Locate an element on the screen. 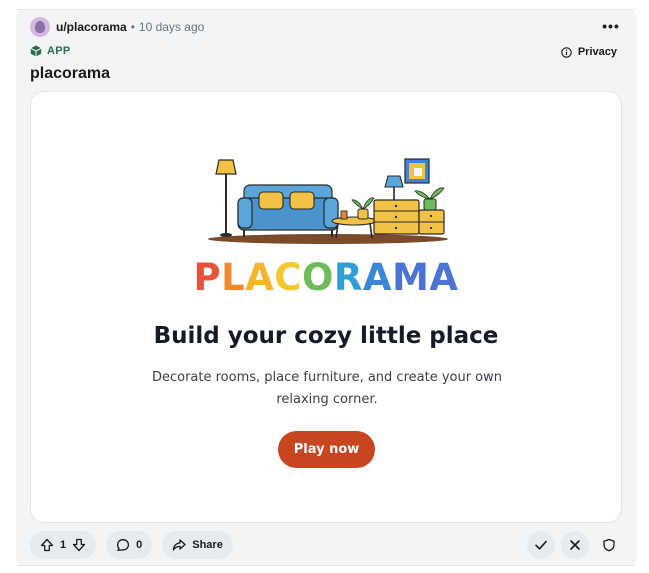 The height and width of the screenshot is (573, 649). info-icon is located at coordinates (566, 52).